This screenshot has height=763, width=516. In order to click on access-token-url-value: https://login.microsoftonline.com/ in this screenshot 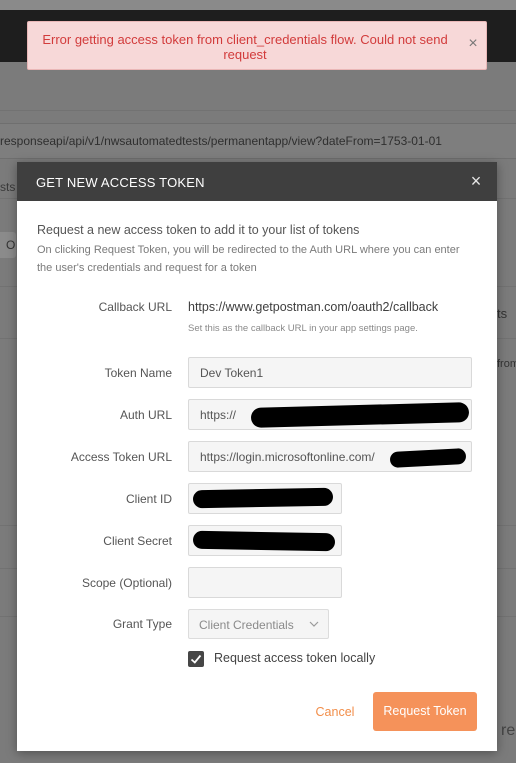, I will do `click(287, 457)`.